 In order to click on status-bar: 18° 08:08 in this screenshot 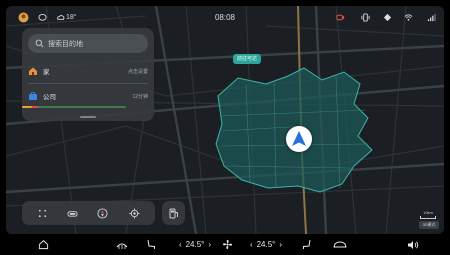, I will do `click(225, 17)`.